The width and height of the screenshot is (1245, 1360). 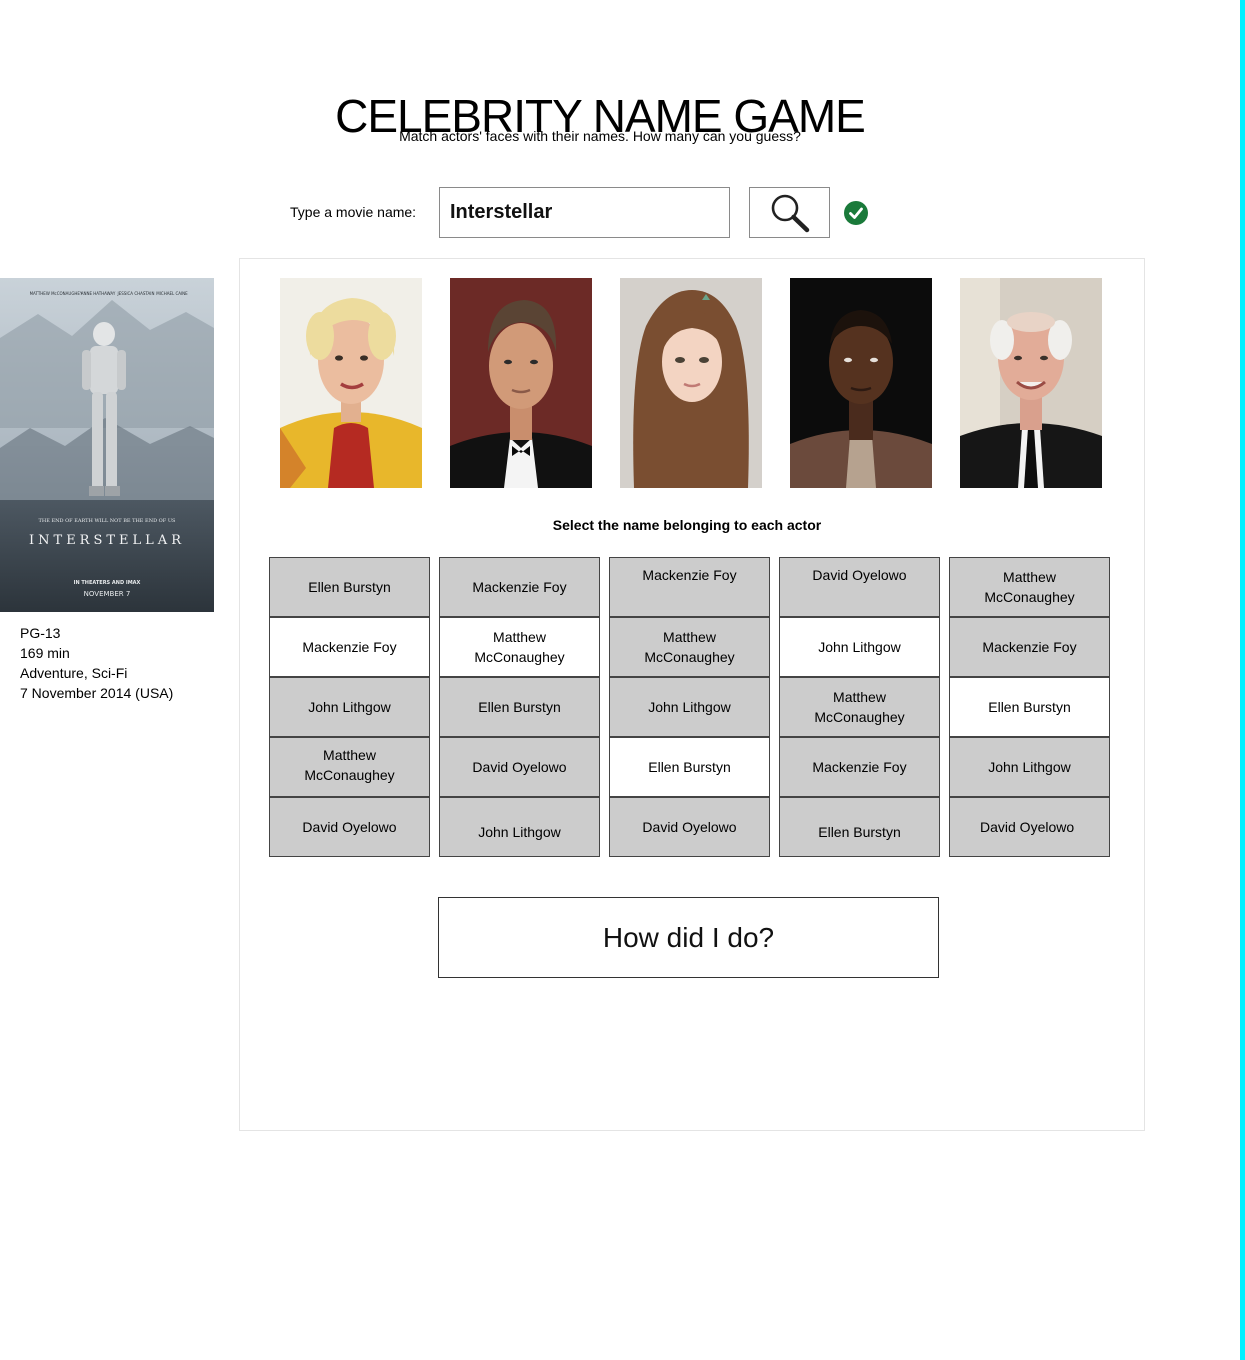 What do you see at coordinates (1029, 767) in the screenshot?
I see `name-option-c5-r4: John Lithgow` at bounding box center [1029, 767].